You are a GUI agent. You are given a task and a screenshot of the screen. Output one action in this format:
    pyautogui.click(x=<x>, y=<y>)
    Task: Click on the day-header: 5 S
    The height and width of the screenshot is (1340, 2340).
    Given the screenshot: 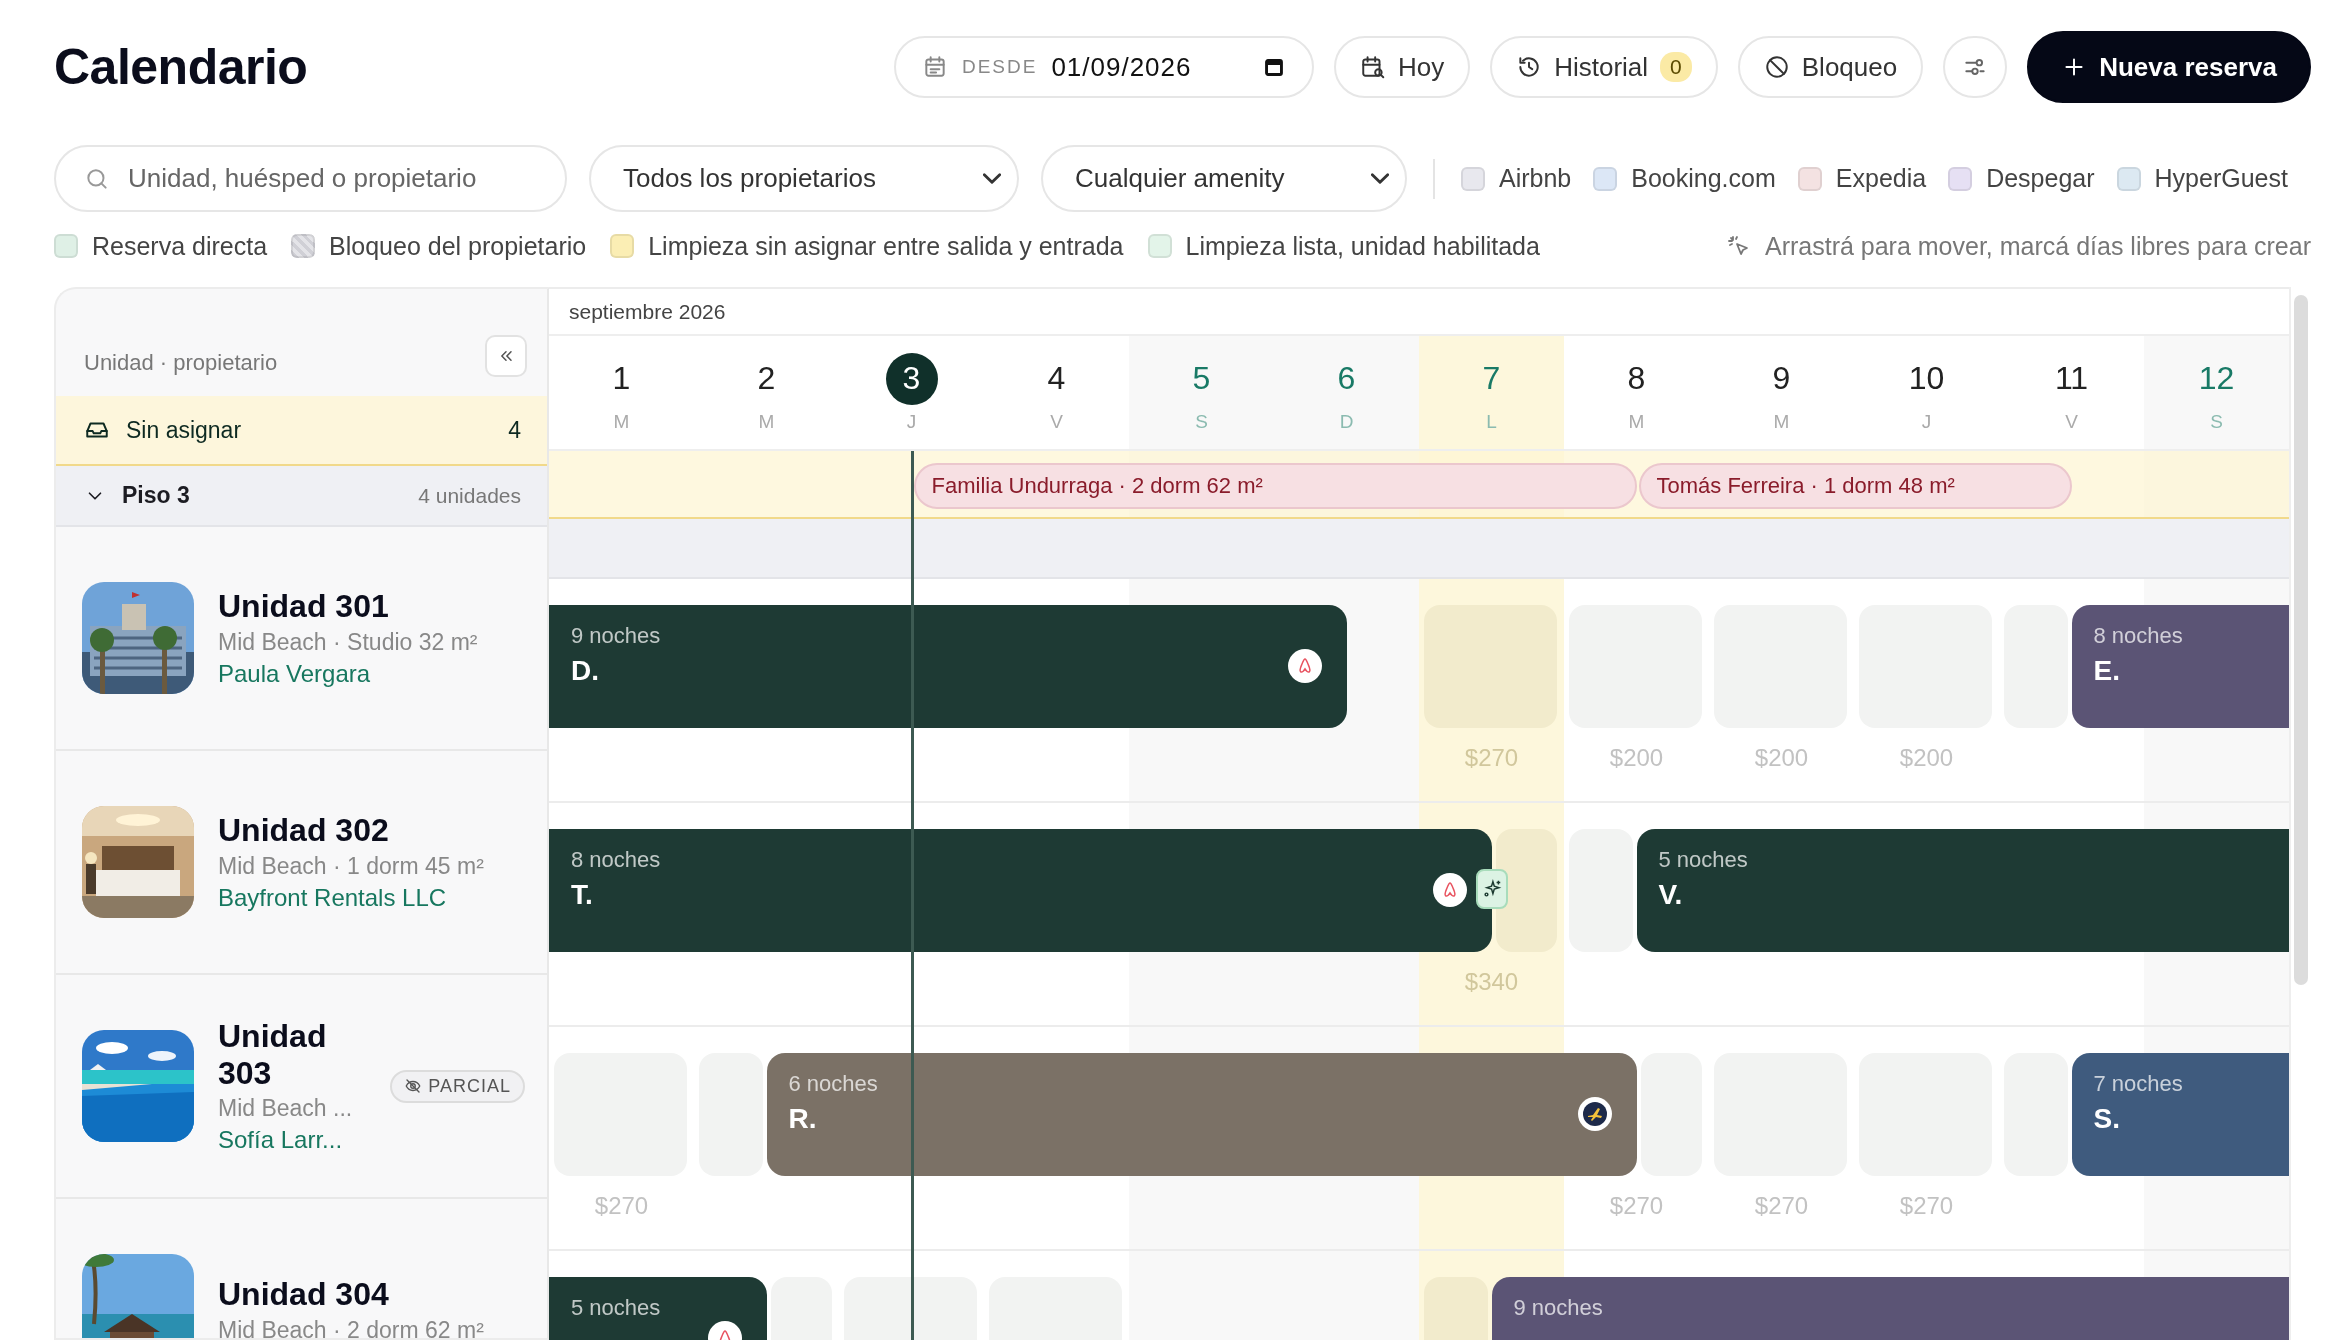 What is the action you would take?
    pyautogui.click(x=1201, y=392)
    